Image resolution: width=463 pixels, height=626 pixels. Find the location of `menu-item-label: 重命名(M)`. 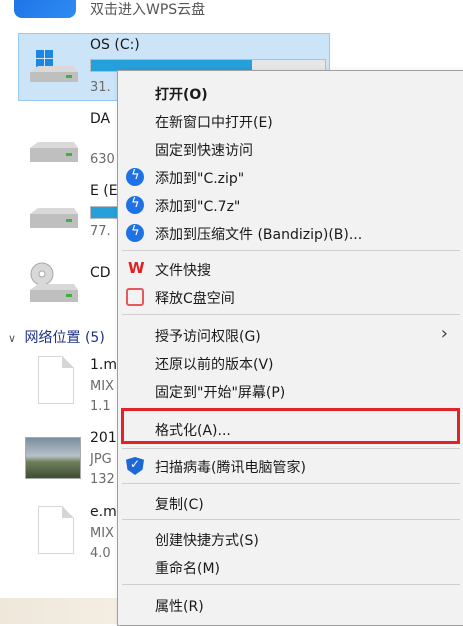

menu-item-label: 重命名(M) is located at coordinates (188, 569).